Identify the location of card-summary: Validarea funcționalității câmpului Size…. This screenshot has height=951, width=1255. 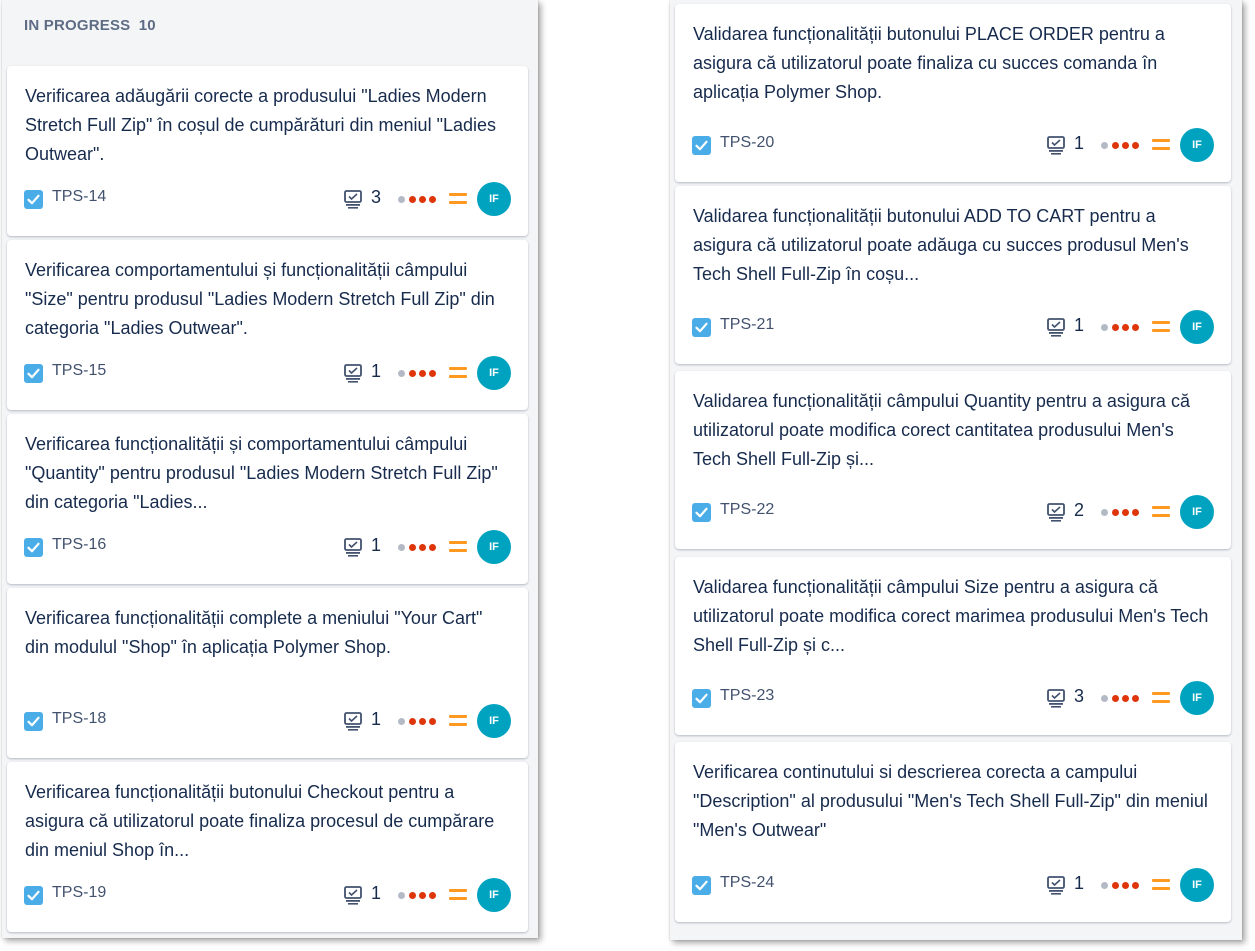
(951, 616).